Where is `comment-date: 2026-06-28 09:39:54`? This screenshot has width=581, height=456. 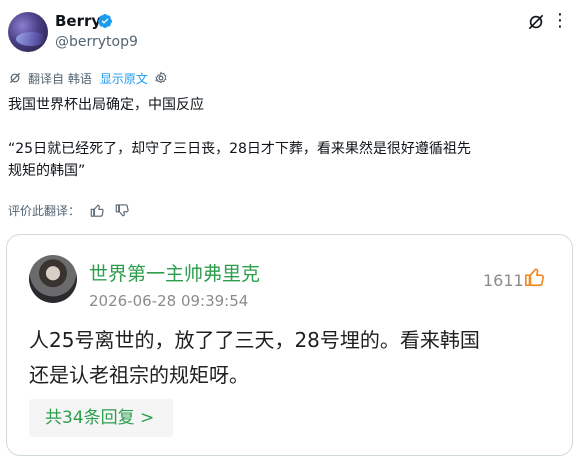 comment-date: 2026-06-28 09:39:54 is located at coordinates (169, 301).